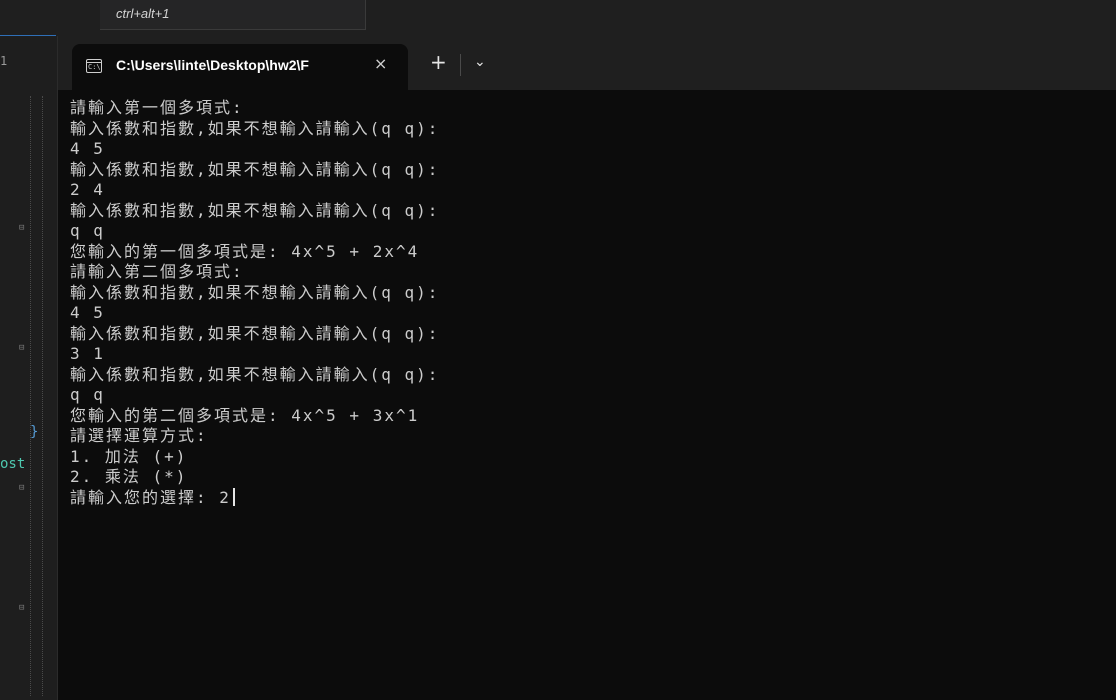 The image size is (1116, 700). What do you see at coordinates (87, 353) in the screenshot?
I see `terminal-line: 3 1` at bounding box center [87, 353].